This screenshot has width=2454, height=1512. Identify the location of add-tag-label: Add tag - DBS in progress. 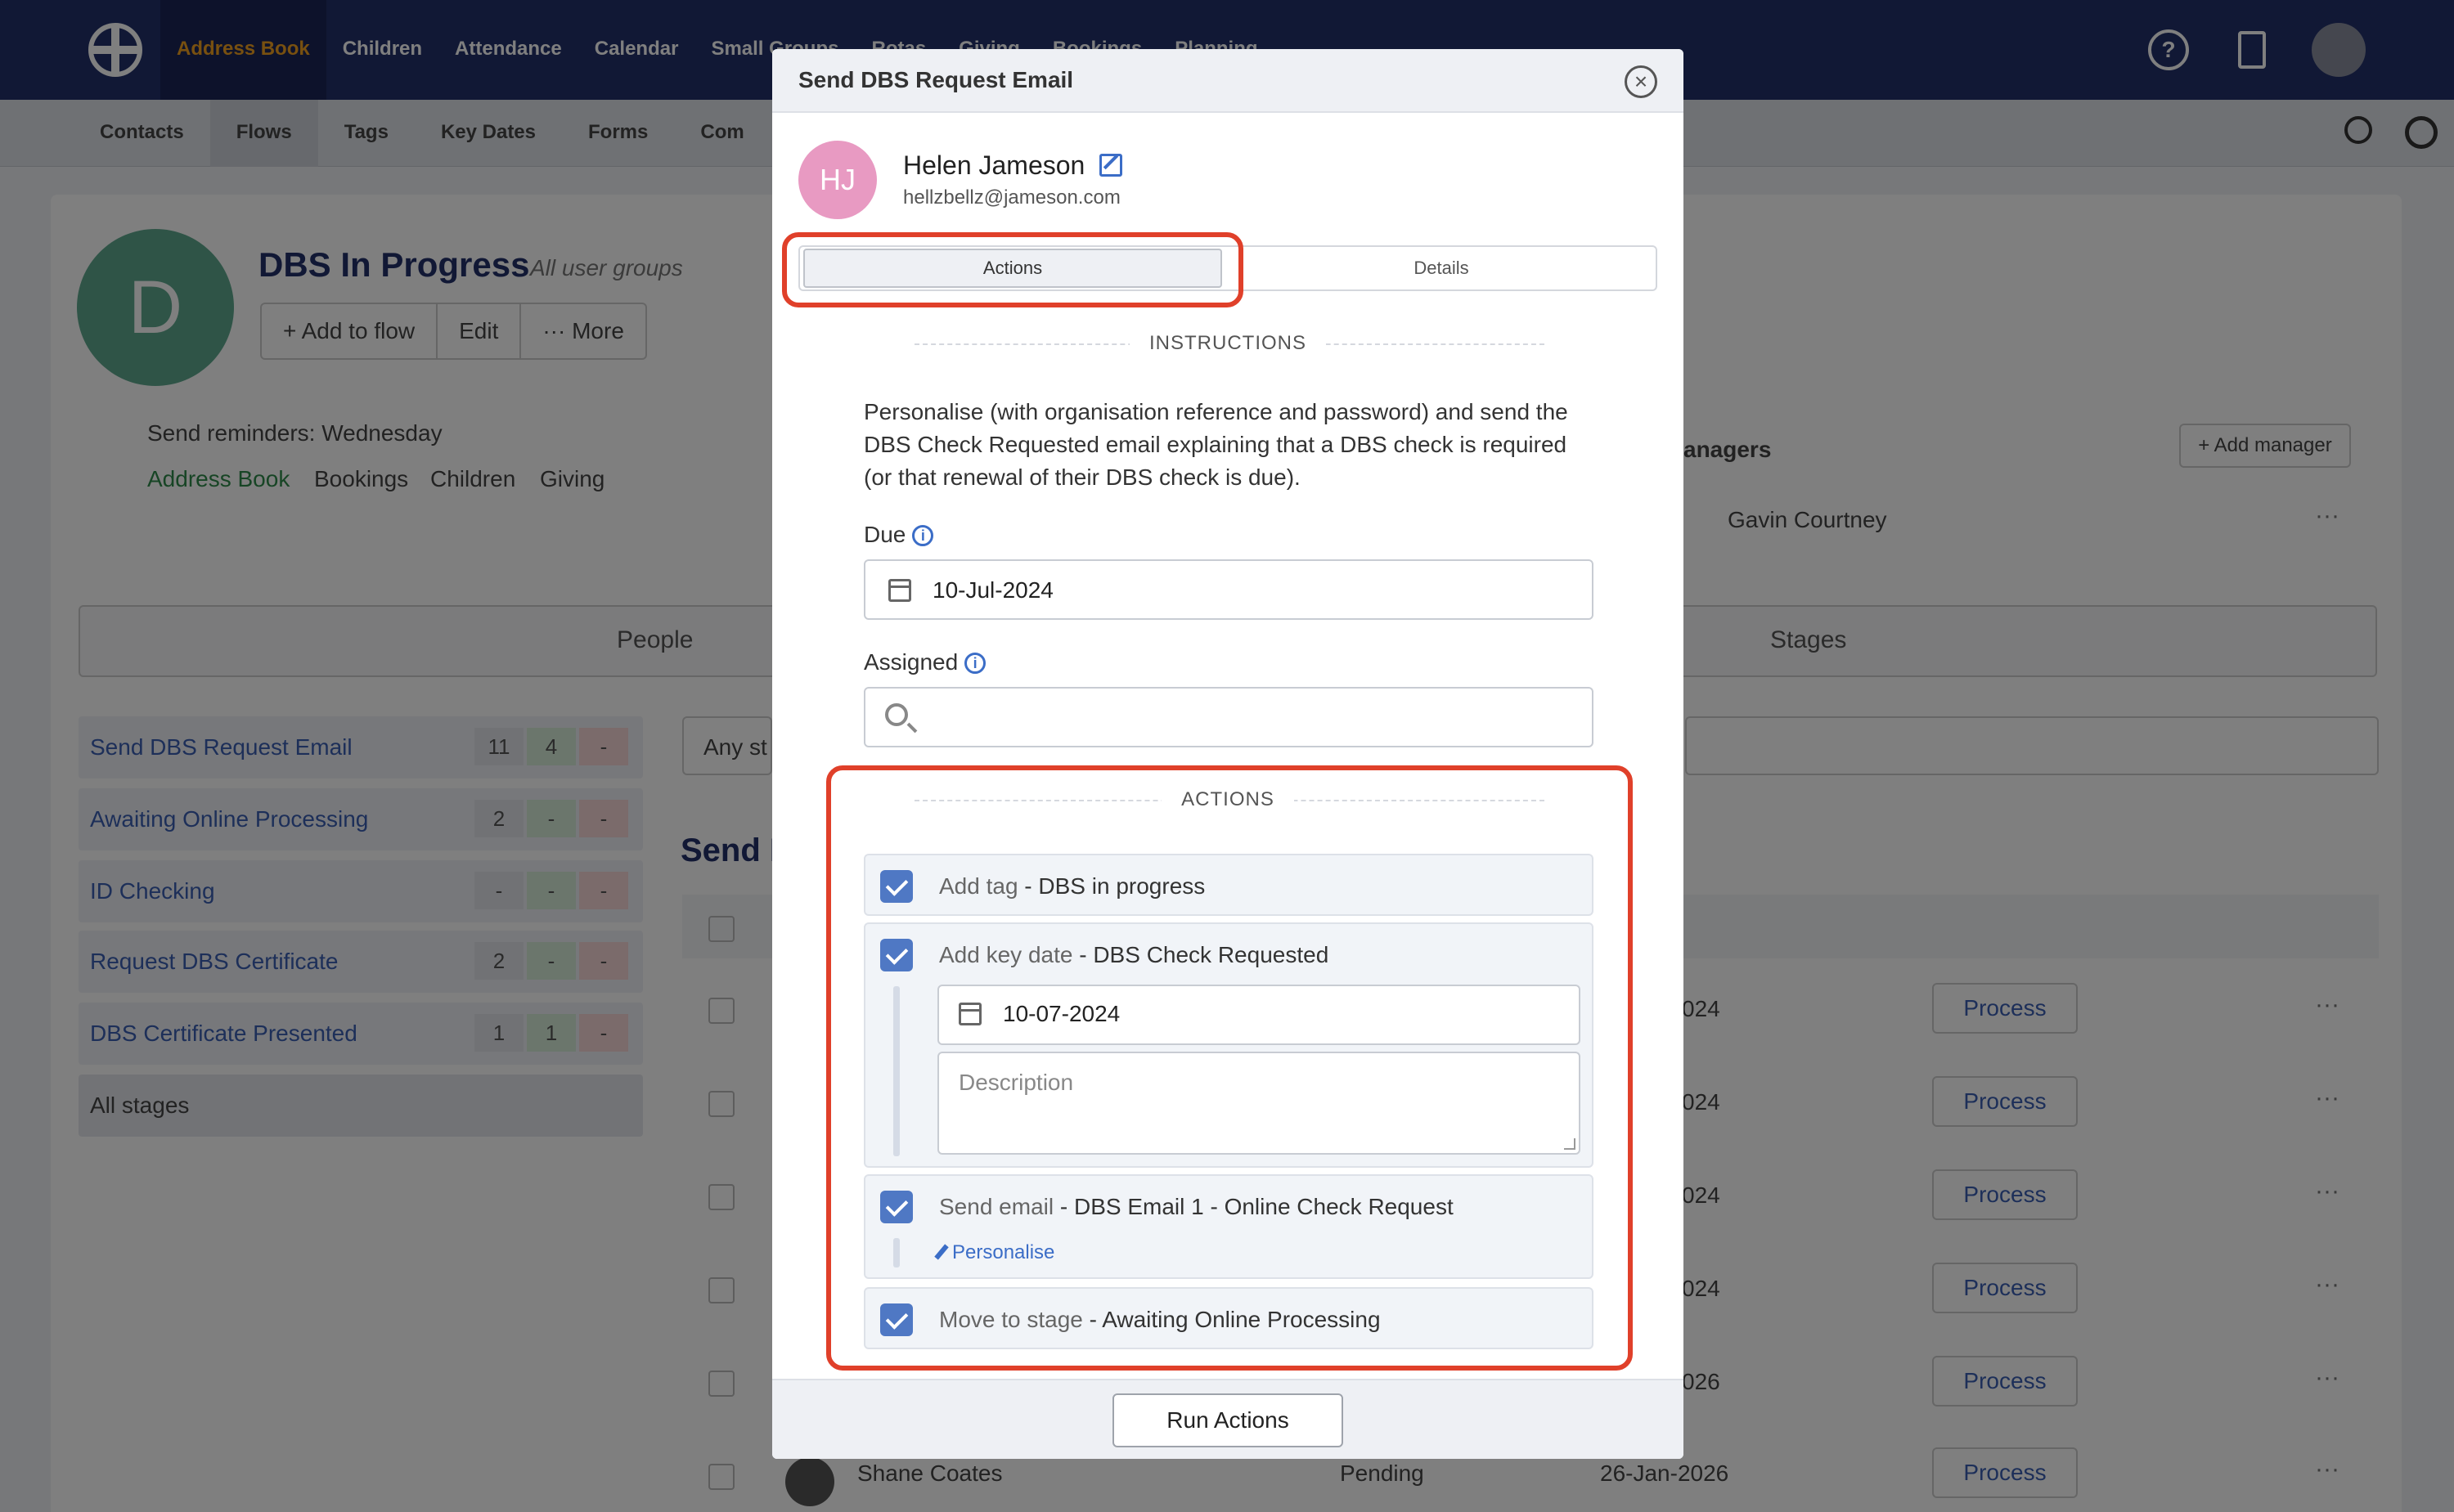
(1072, 886).